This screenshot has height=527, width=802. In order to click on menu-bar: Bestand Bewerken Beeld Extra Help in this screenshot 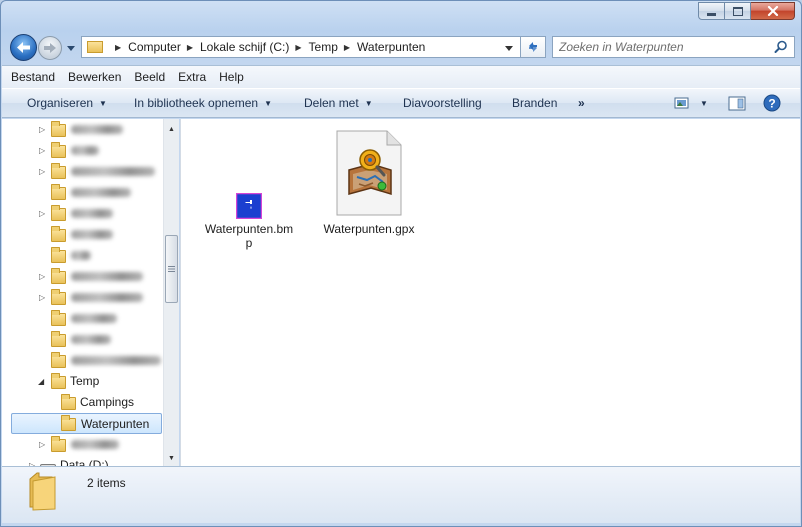, I will do `click(401, 76)`.